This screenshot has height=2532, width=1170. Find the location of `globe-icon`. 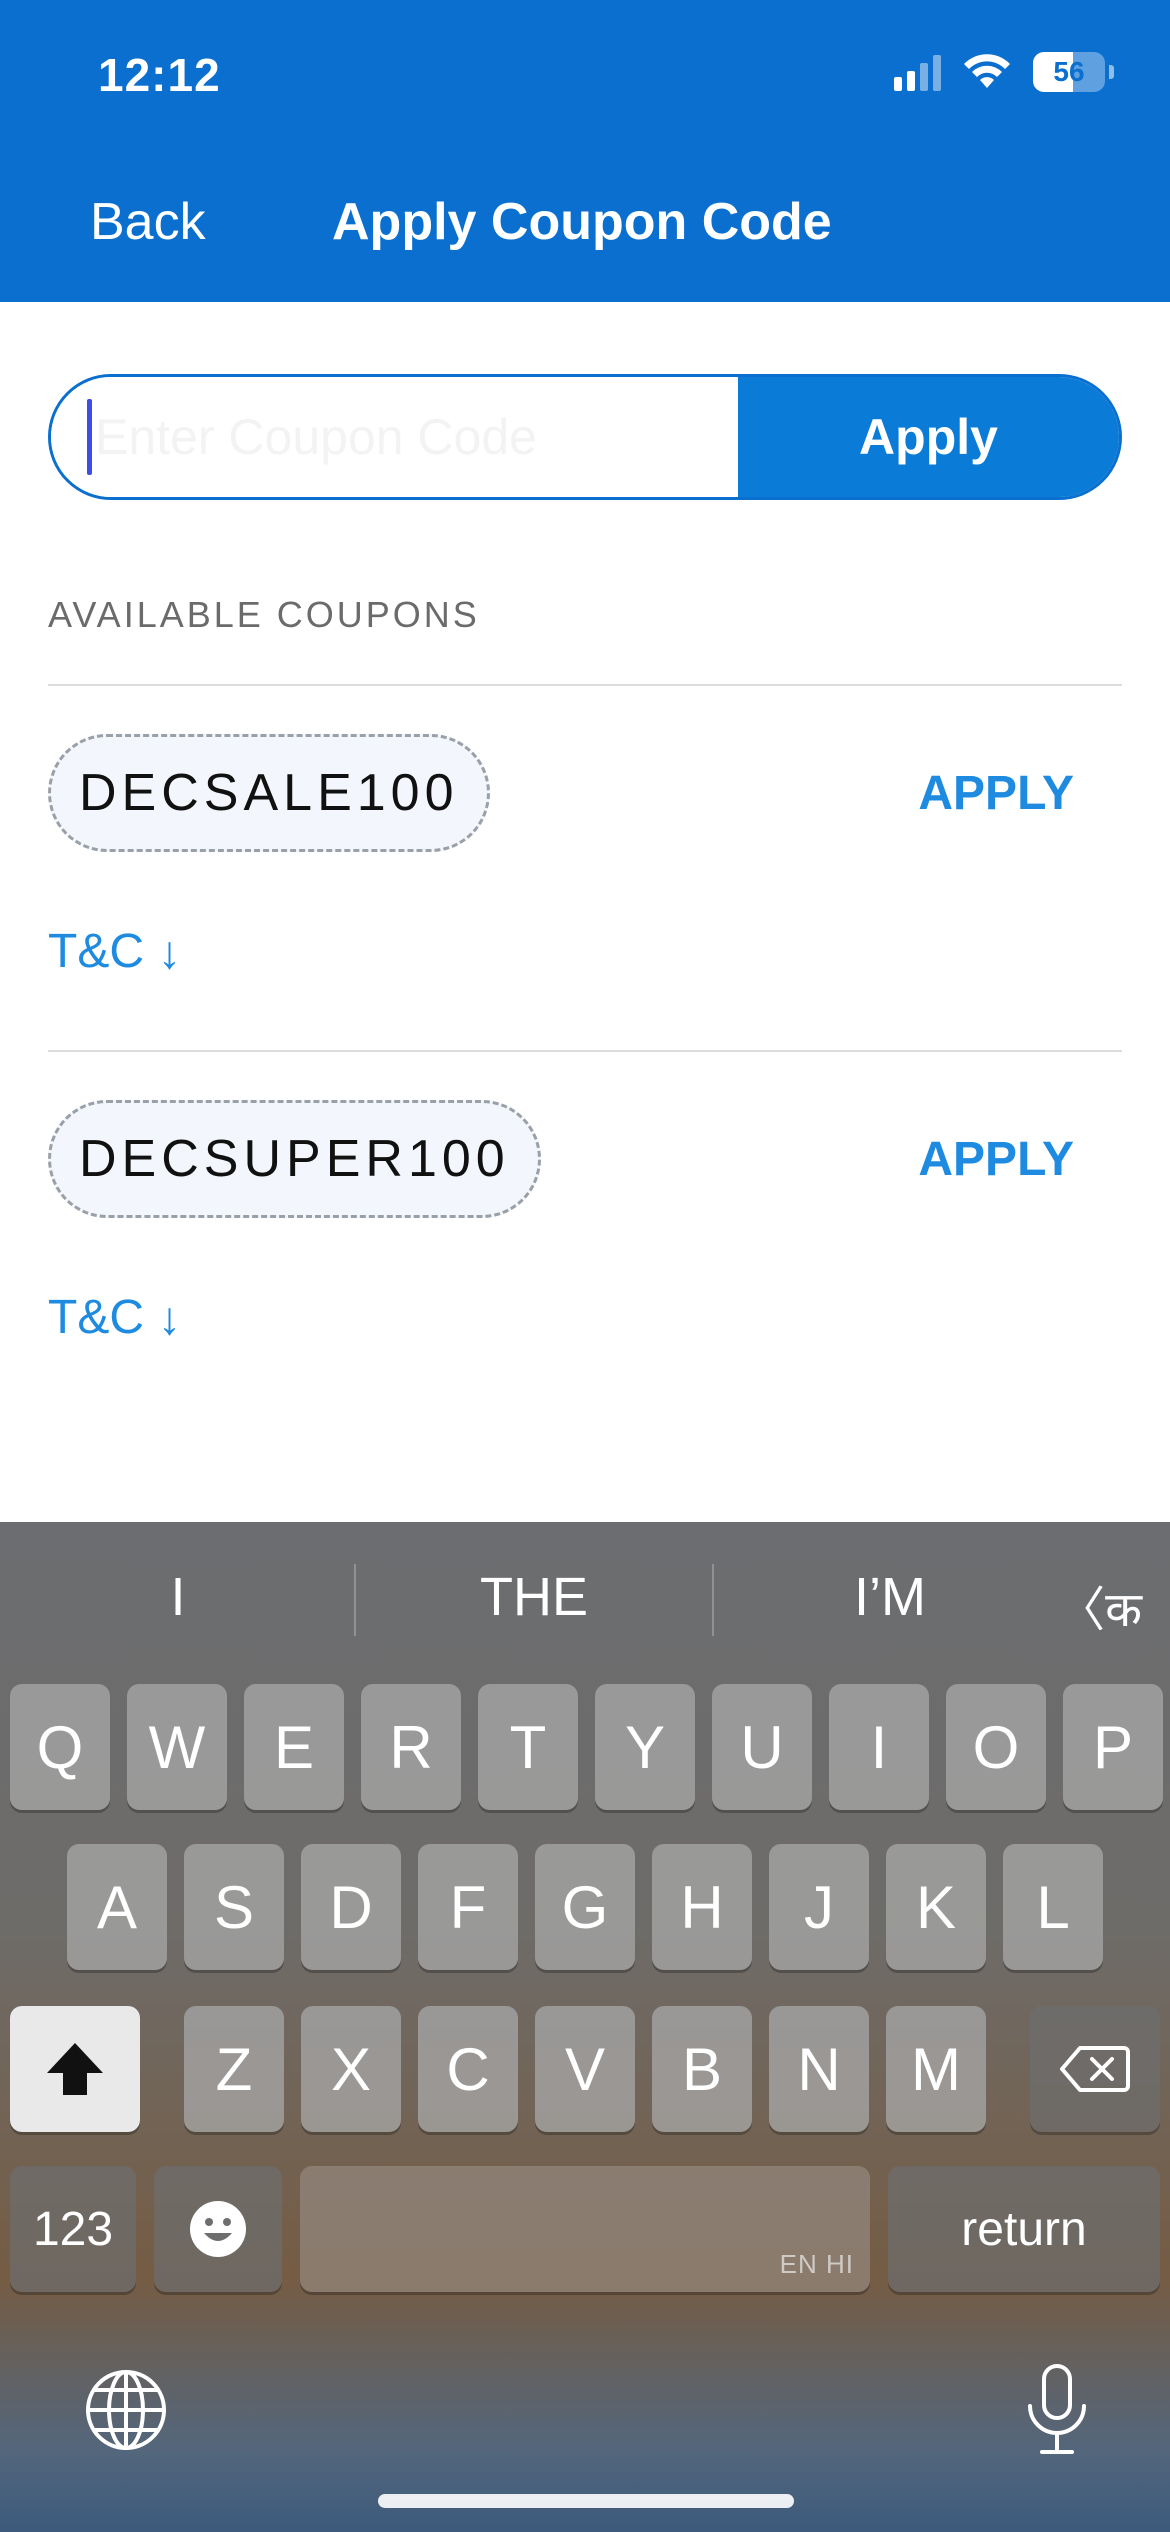

globe-icon is located at coordinates (126, 2410).